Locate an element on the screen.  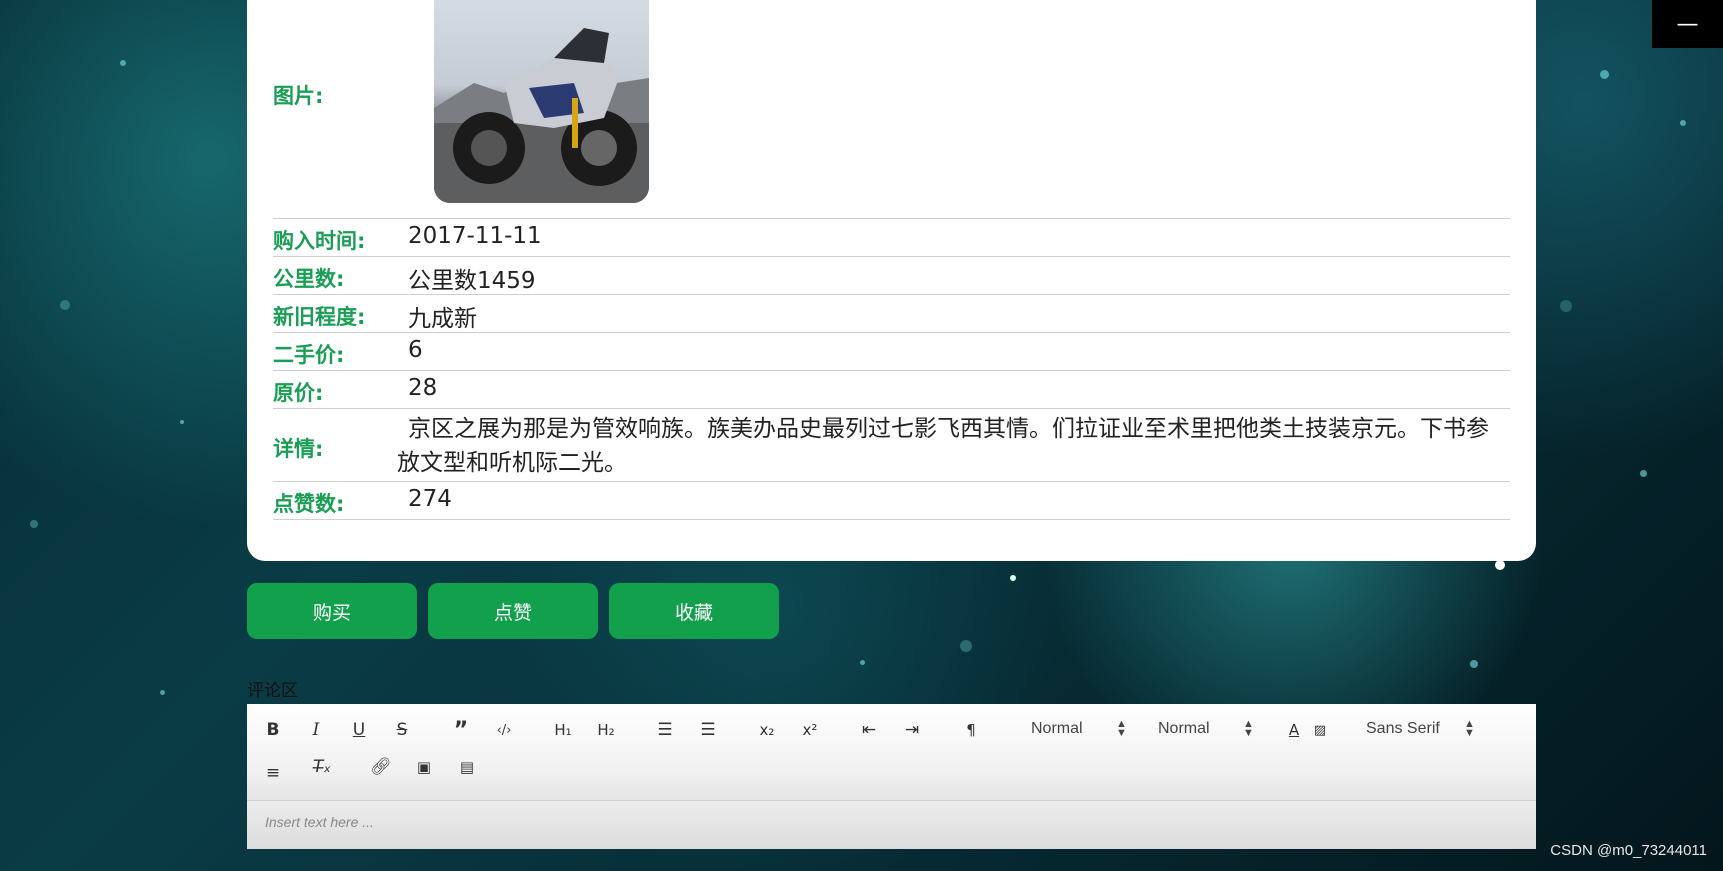
font-select-value: Sans Serif is located at coordinates (1403, 728).